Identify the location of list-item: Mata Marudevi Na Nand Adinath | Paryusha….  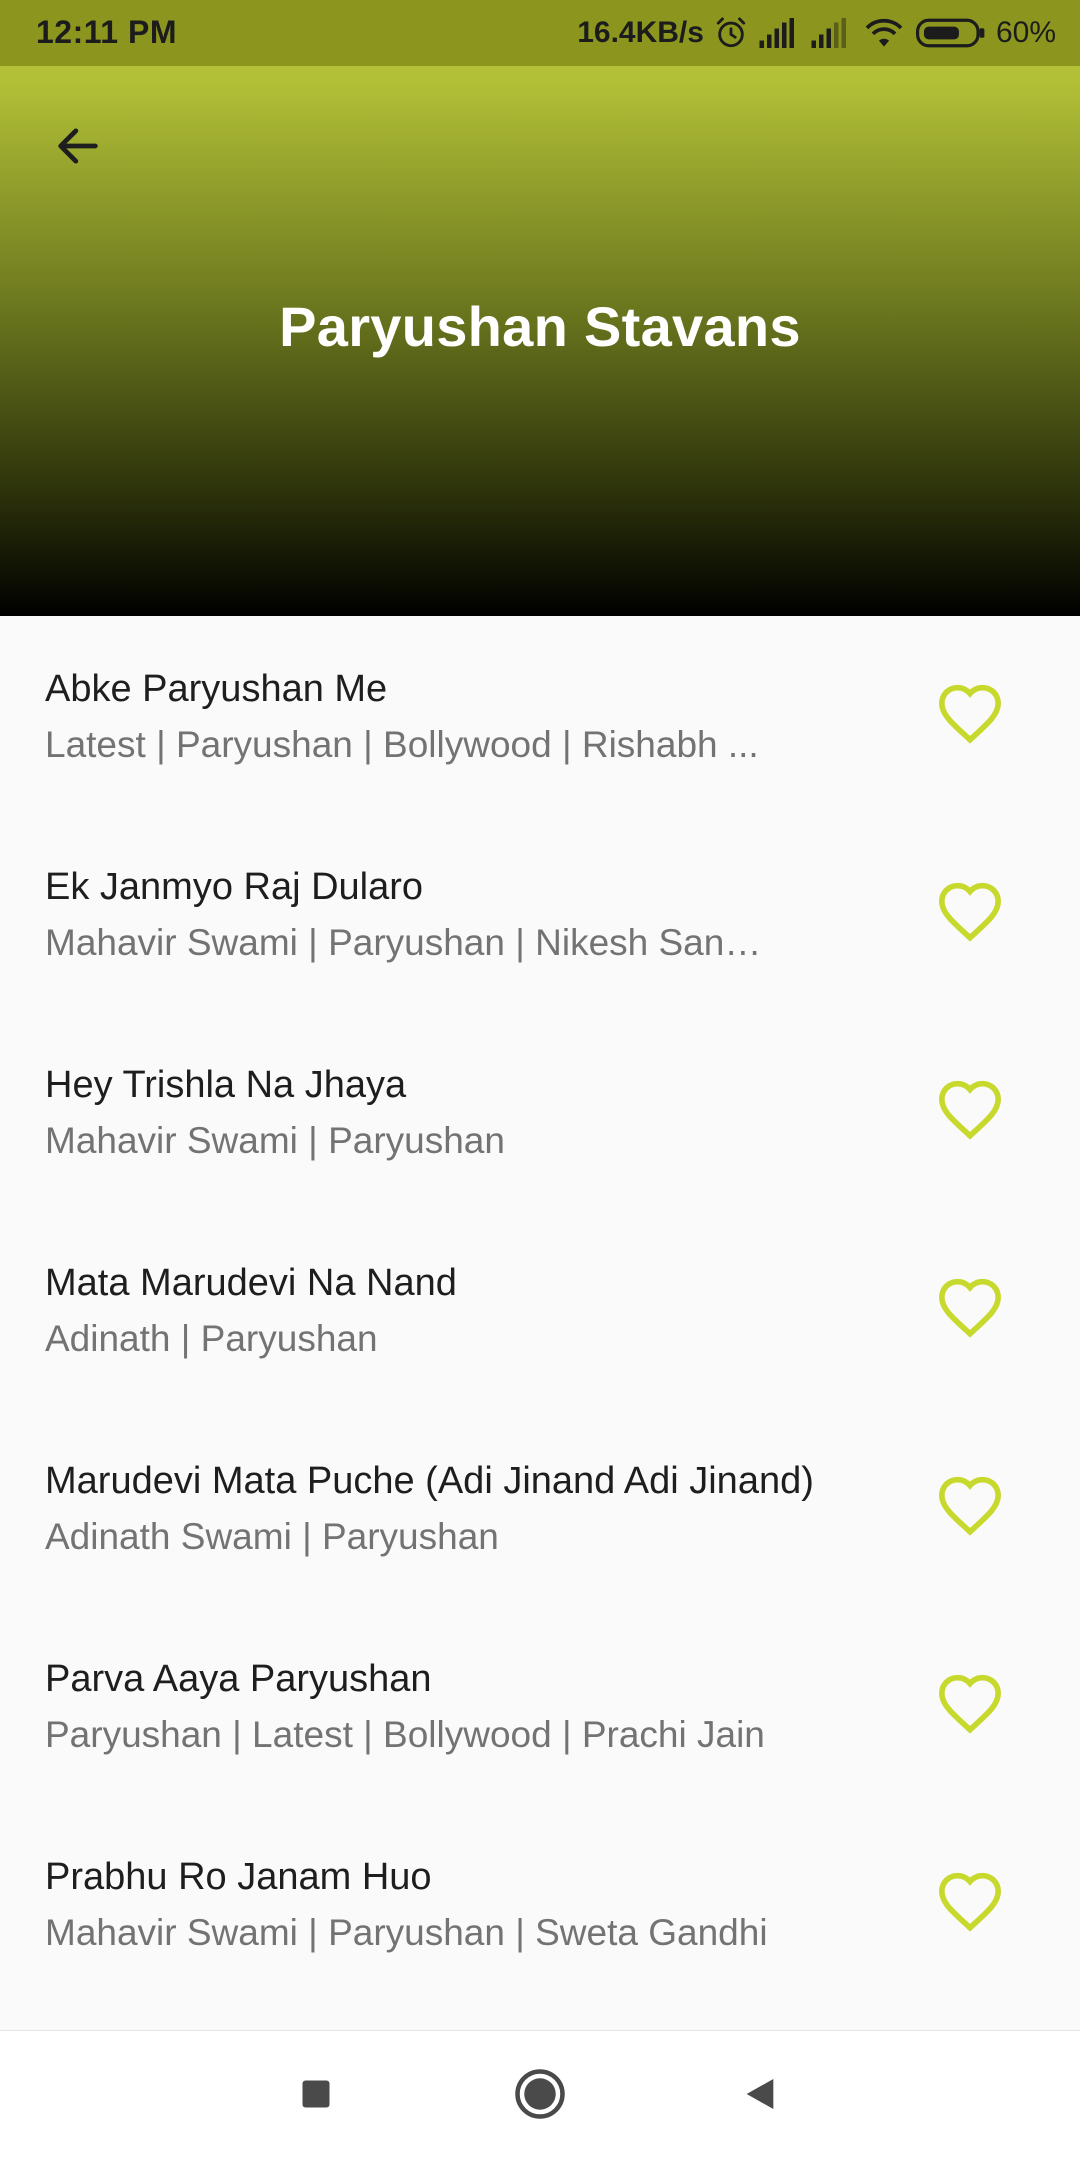
(540, 1309).